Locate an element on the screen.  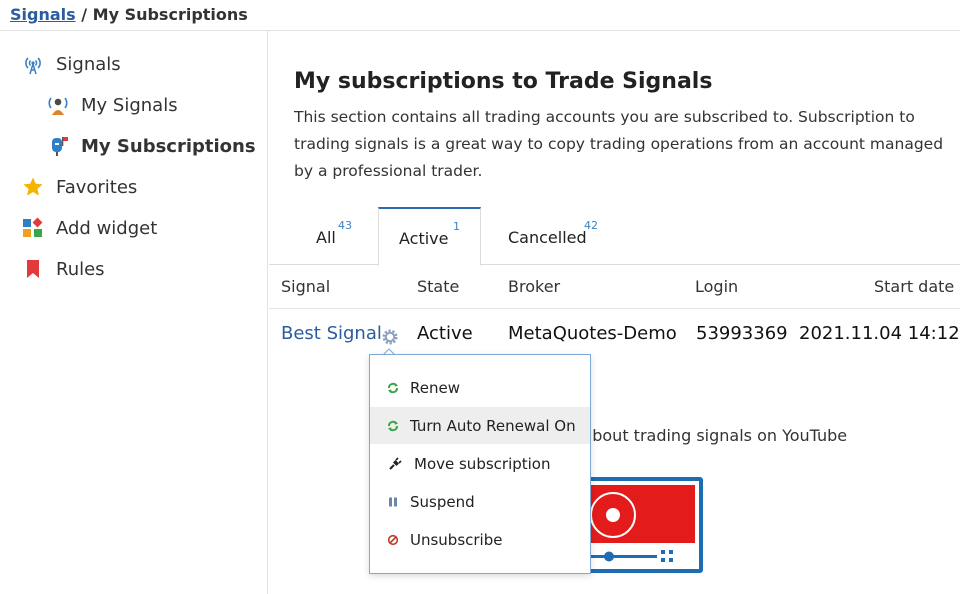
column-header-login: Login is located at coordinates (716, 286).